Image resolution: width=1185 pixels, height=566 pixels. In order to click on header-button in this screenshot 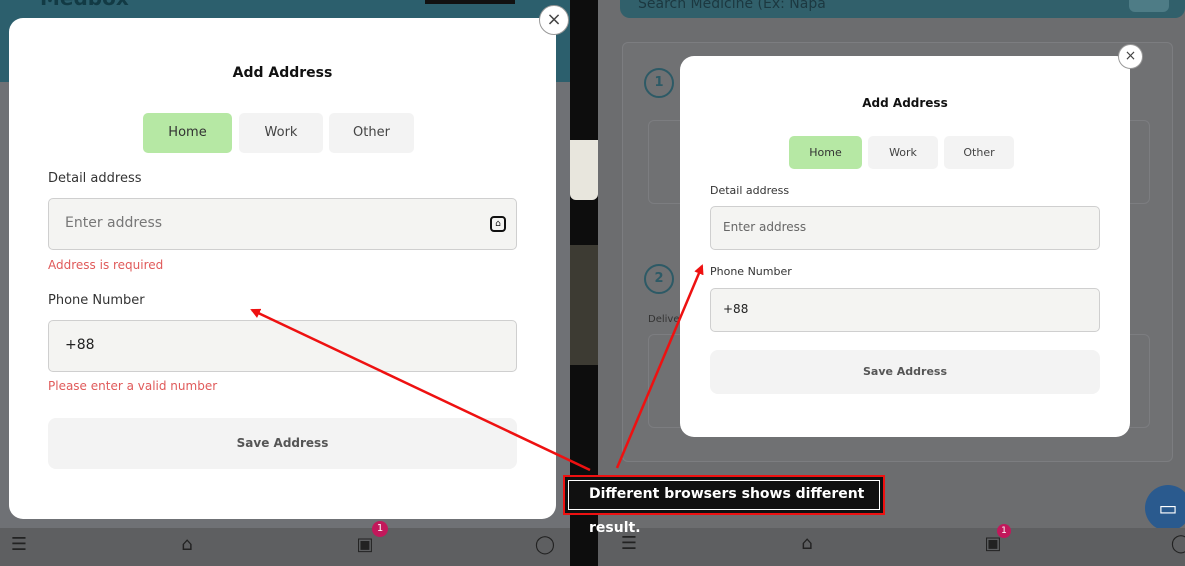, I will do `click(470, 2)`.